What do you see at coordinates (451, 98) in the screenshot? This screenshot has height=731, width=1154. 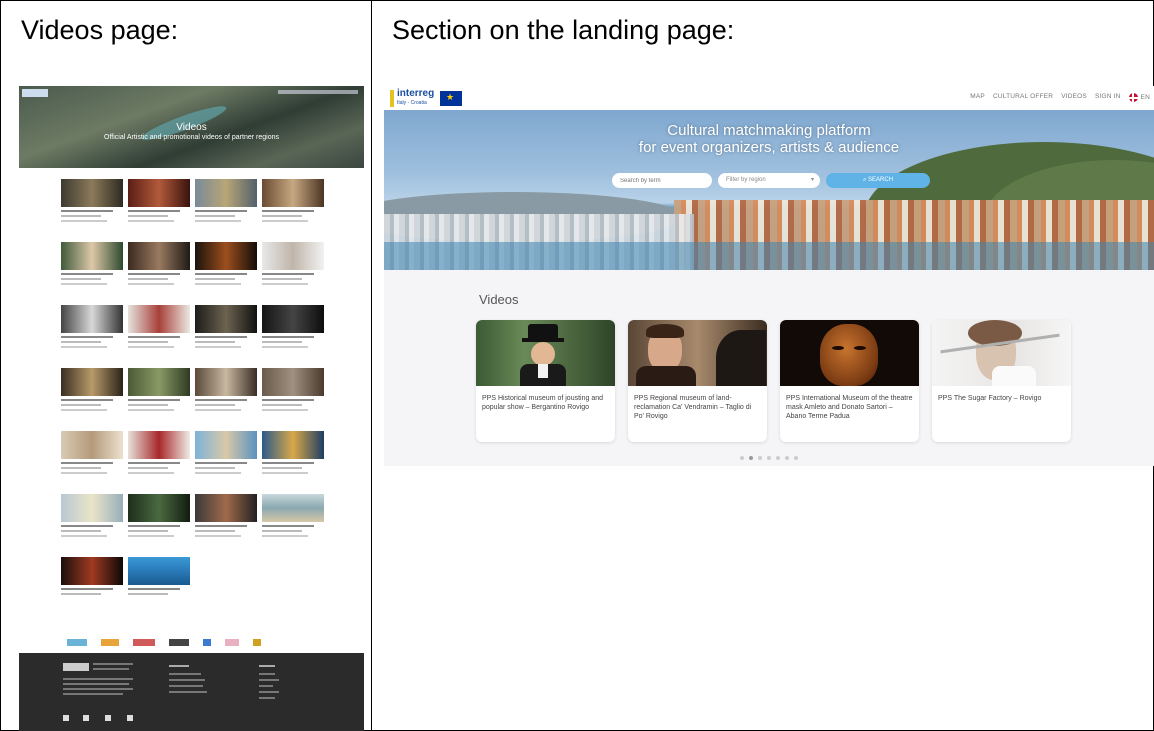 I see `eu-flag-icon` at bounding box center [451, 98].